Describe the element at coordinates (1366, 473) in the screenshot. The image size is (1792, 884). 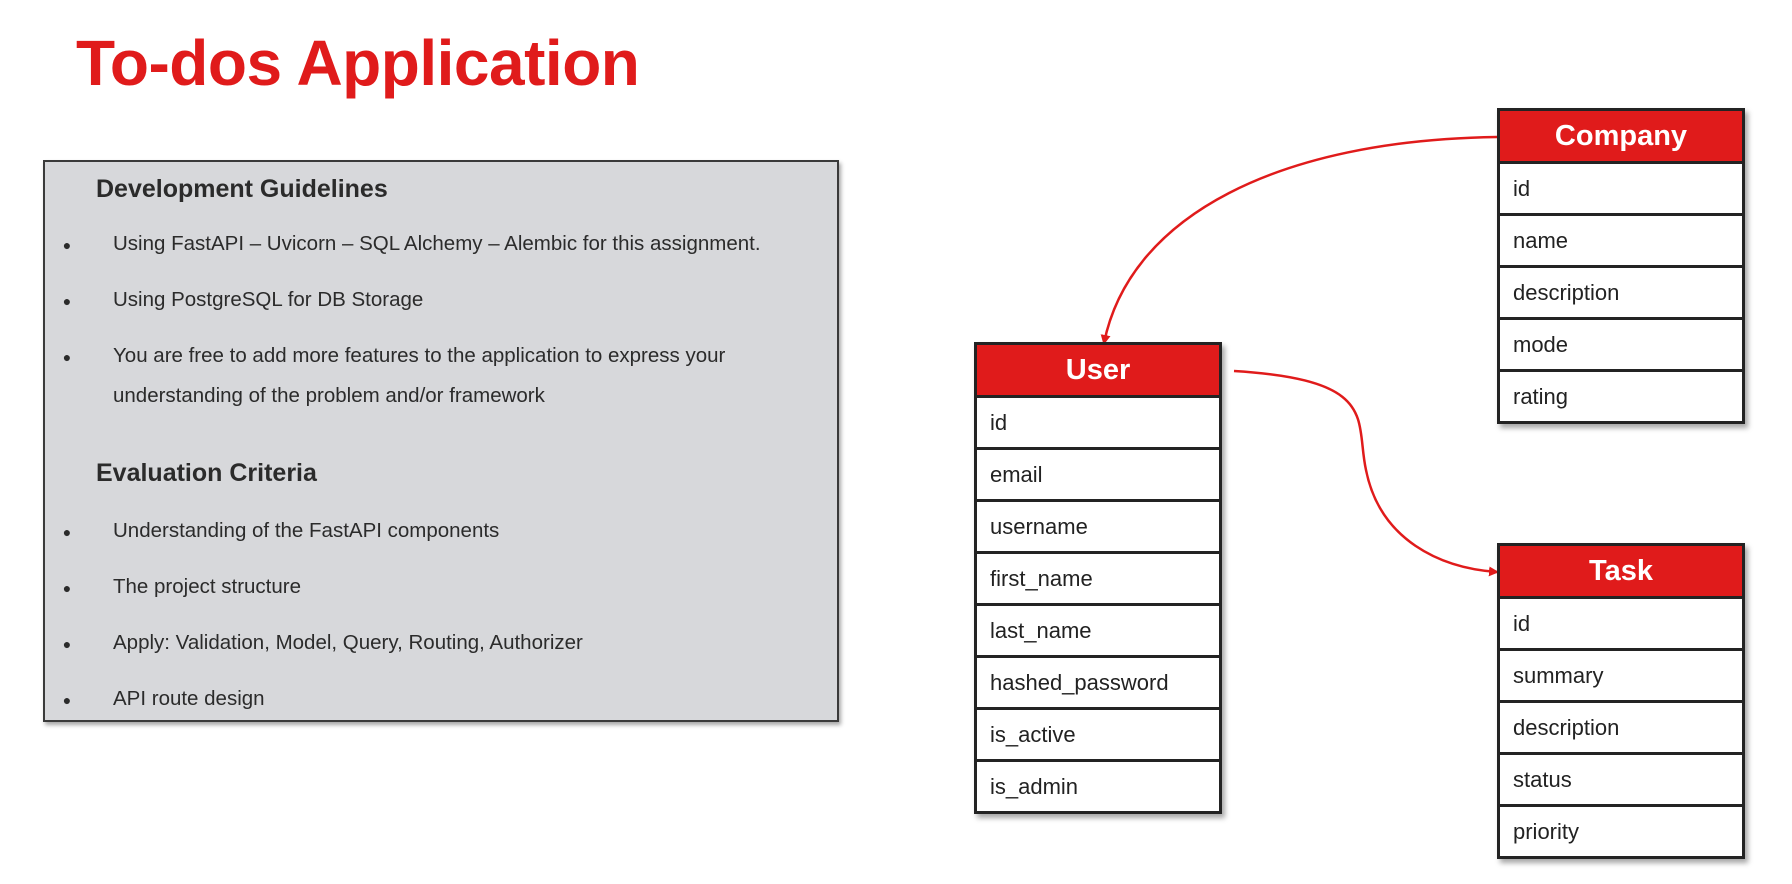
I see `user-to-task-arrow` at that location.